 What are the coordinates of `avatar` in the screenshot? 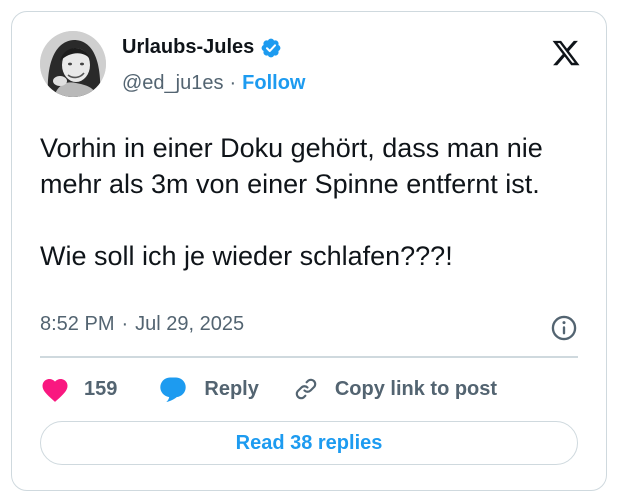 It's located at (73, 64).